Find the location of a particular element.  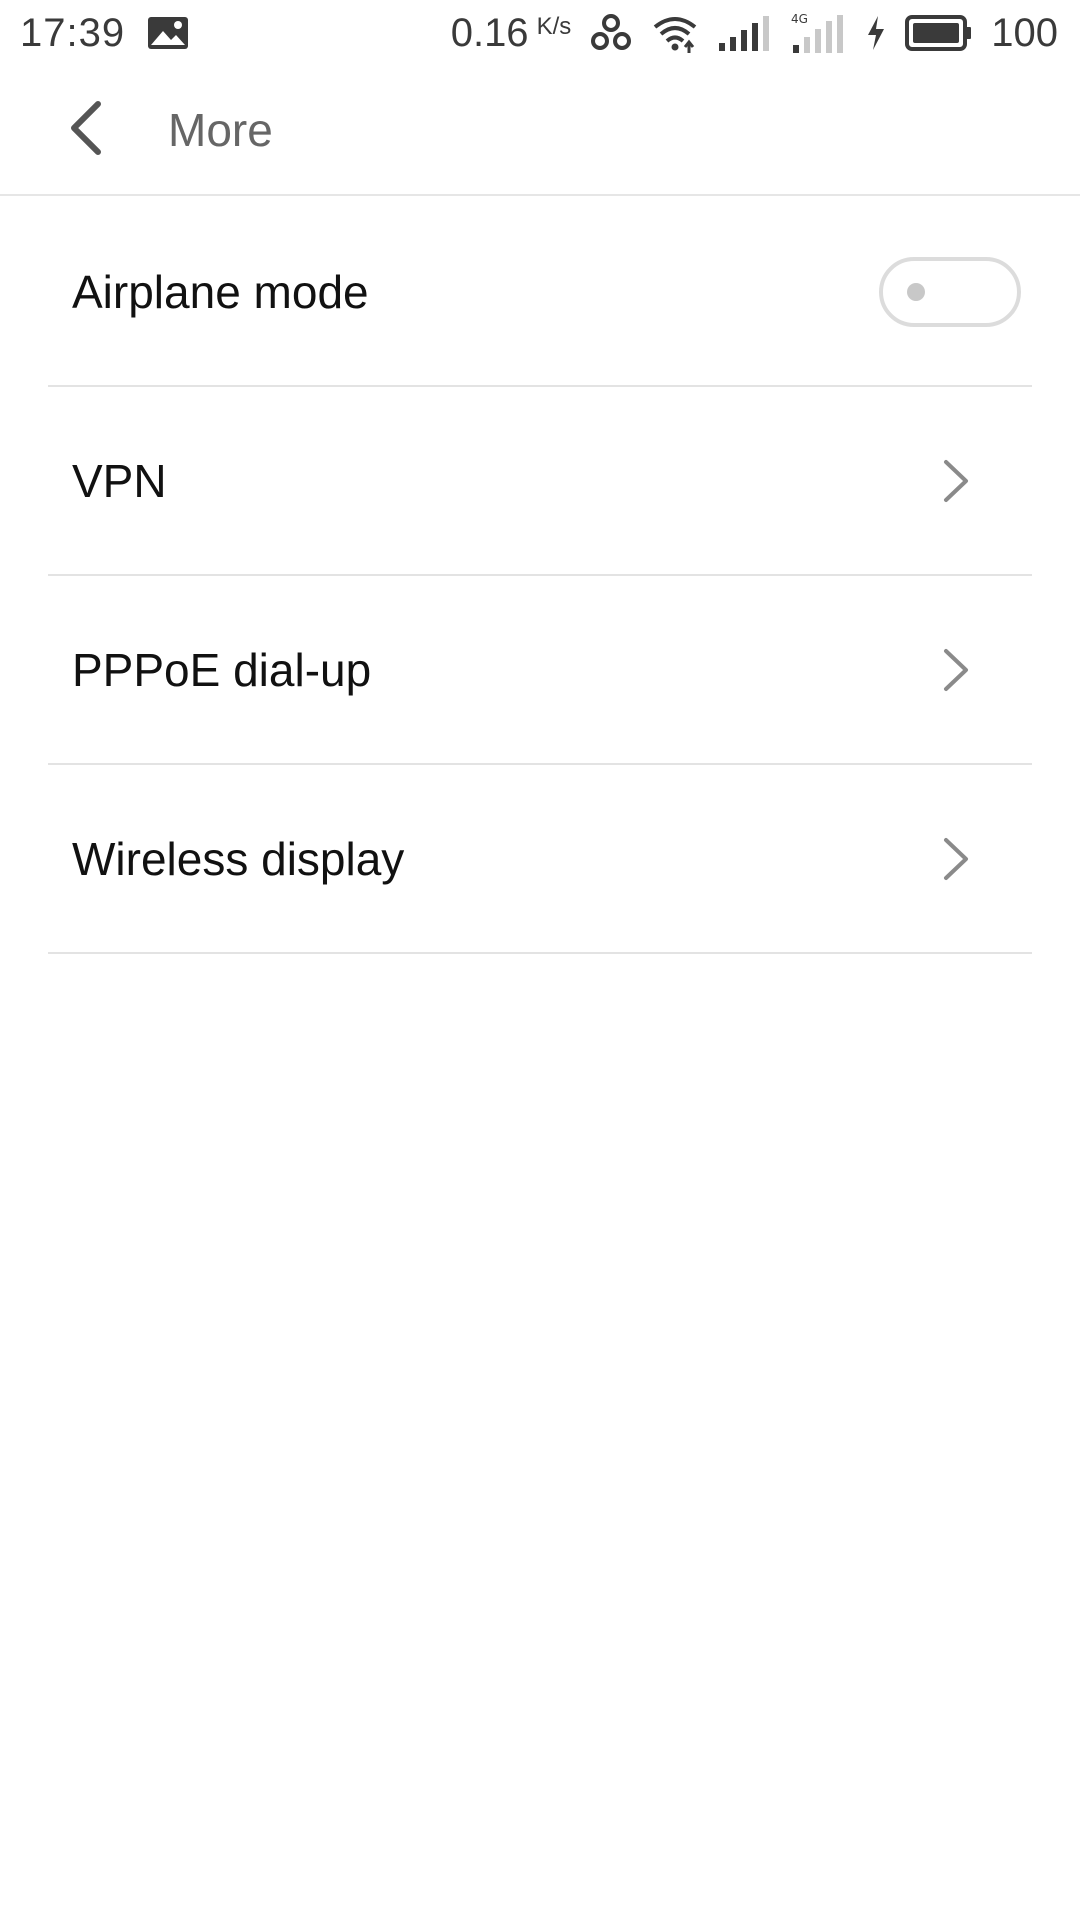

vpn-label: VPN is located at coordinates (119, 480).